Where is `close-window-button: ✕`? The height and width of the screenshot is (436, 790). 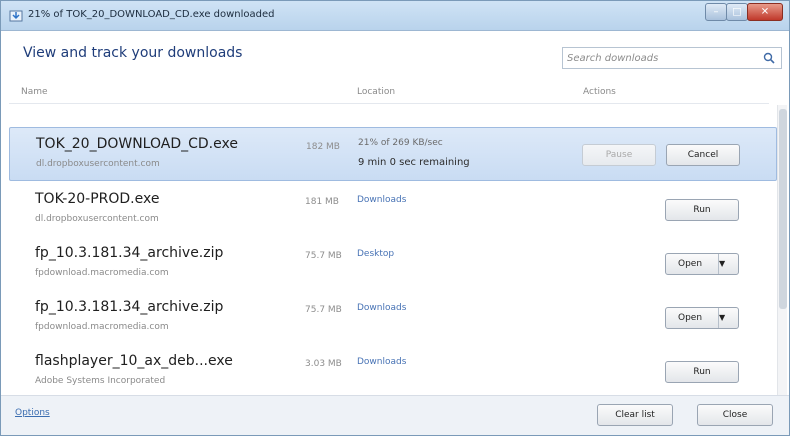
close-window-button: ✕ is located at coordinates (765, 12).